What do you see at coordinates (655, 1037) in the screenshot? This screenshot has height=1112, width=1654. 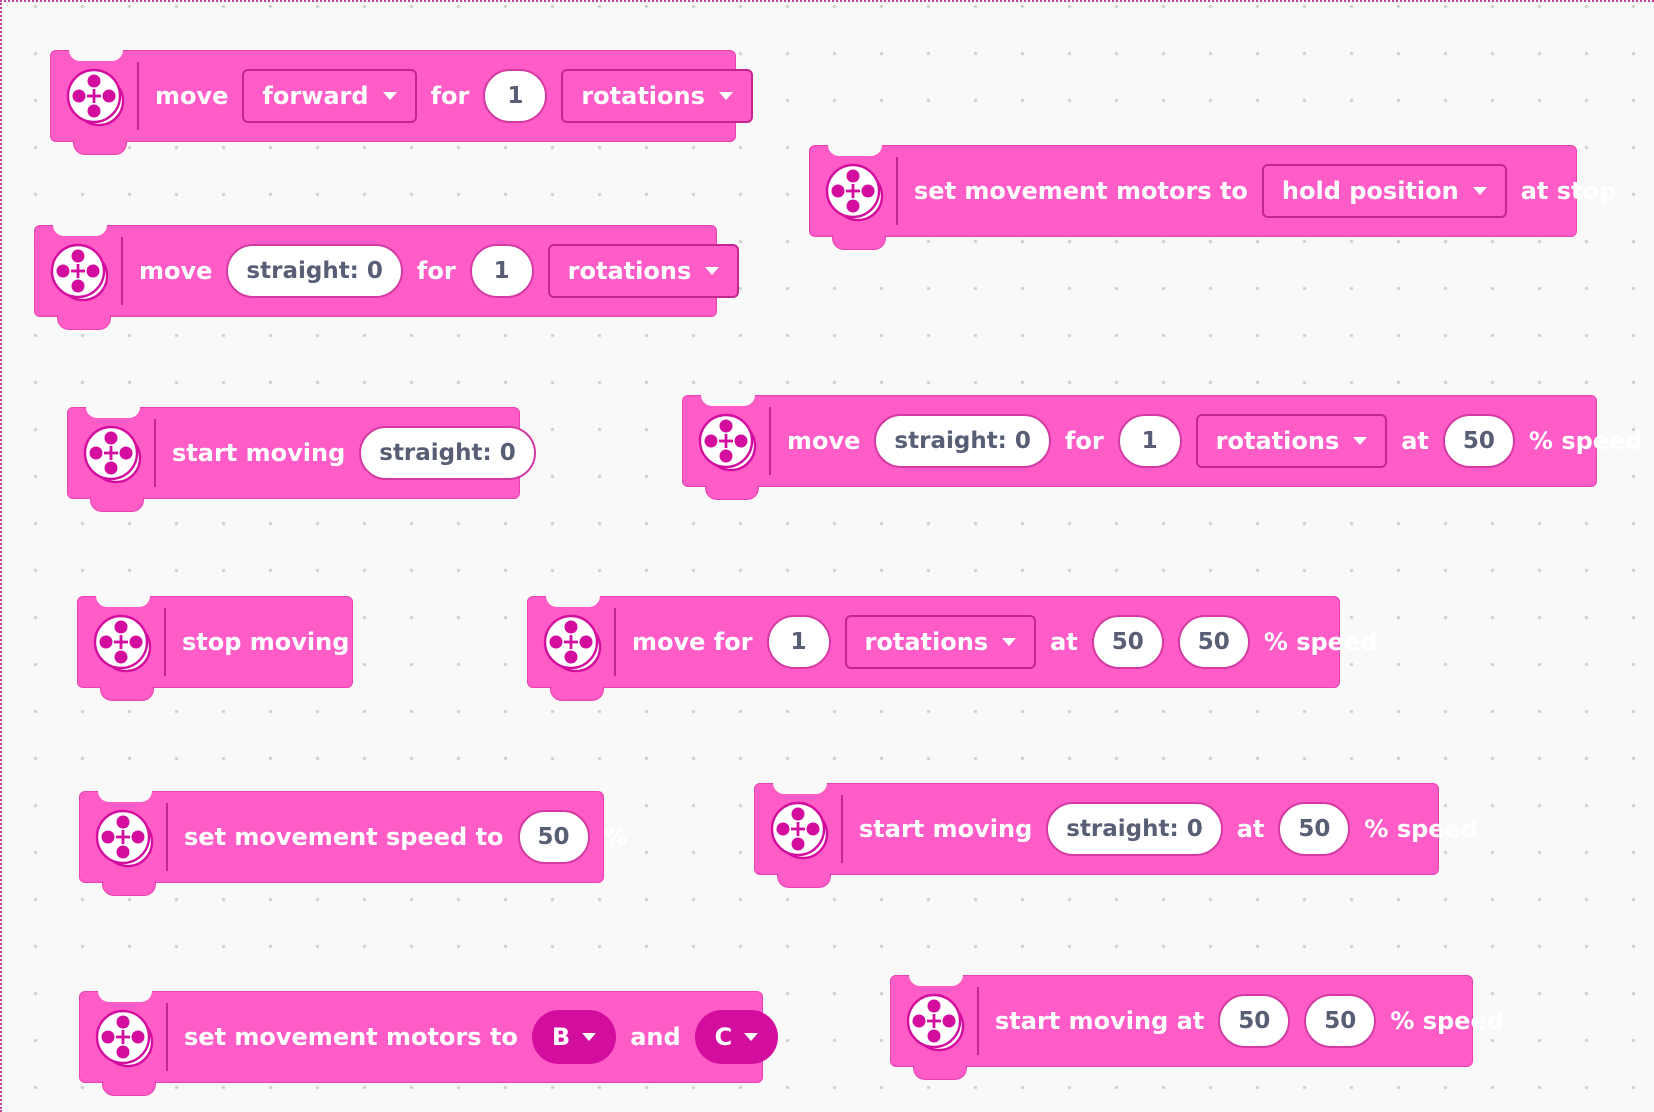 I see `and-label: and` at bounding box center [655, 1037].